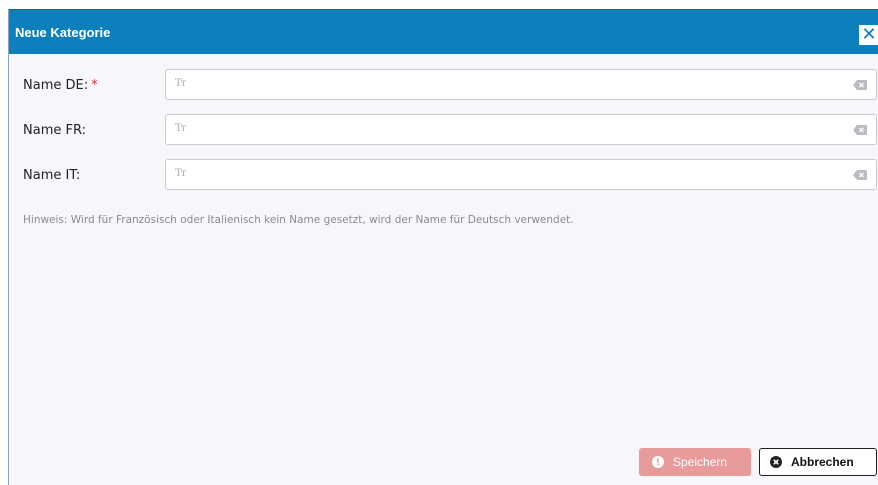 This screenshot has width=878, height=485. I want to click on required-marker: *, so click(94, 85).